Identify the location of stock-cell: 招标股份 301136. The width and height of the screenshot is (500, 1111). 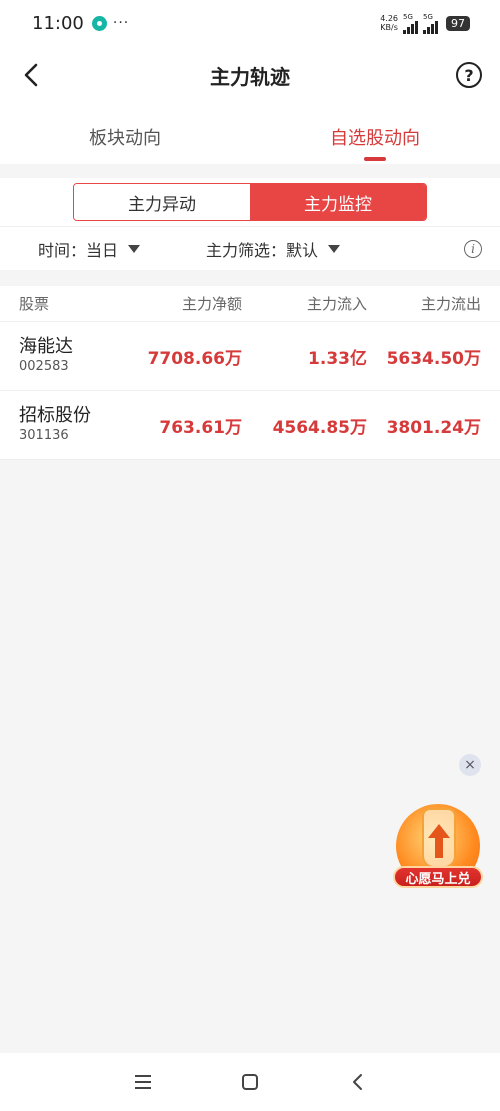
(65, 425).